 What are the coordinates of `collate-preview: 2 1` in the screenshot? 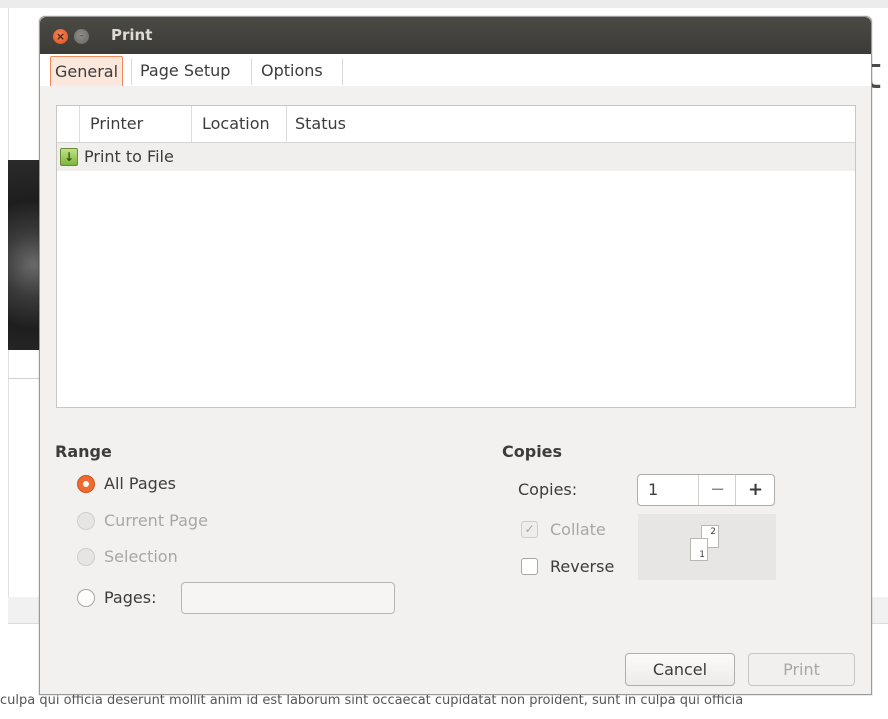 It's located at (707, 547).